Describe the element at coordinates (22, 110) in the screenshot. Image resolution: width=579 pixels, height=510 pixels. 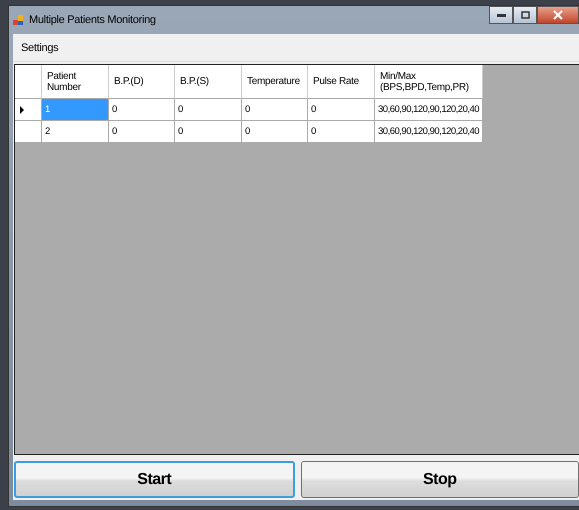
I see `current-row-icon` at that location.